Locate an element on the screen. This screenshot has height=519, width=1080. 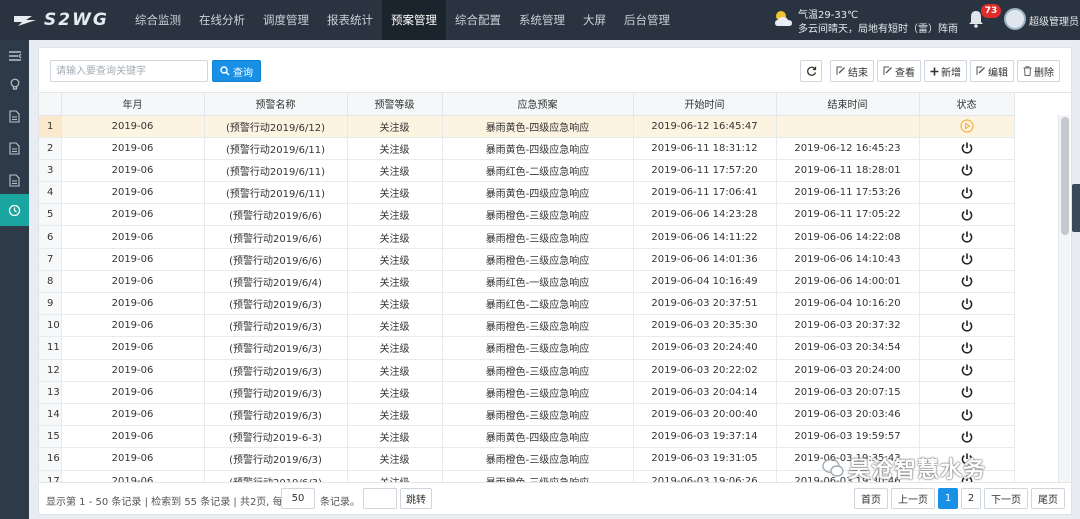
add-button: 新增 is located at coordinates (945, 71).